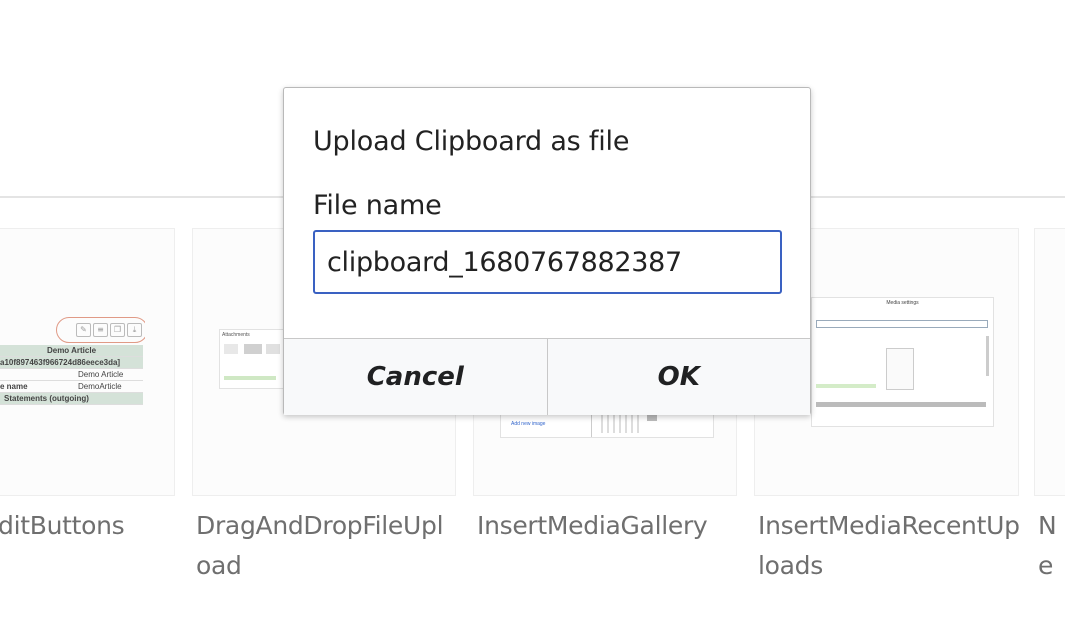 This screenshot has width=1065, height=623. I want to click on dialog-title: Upload Clipboard as file, so click(471, 141).